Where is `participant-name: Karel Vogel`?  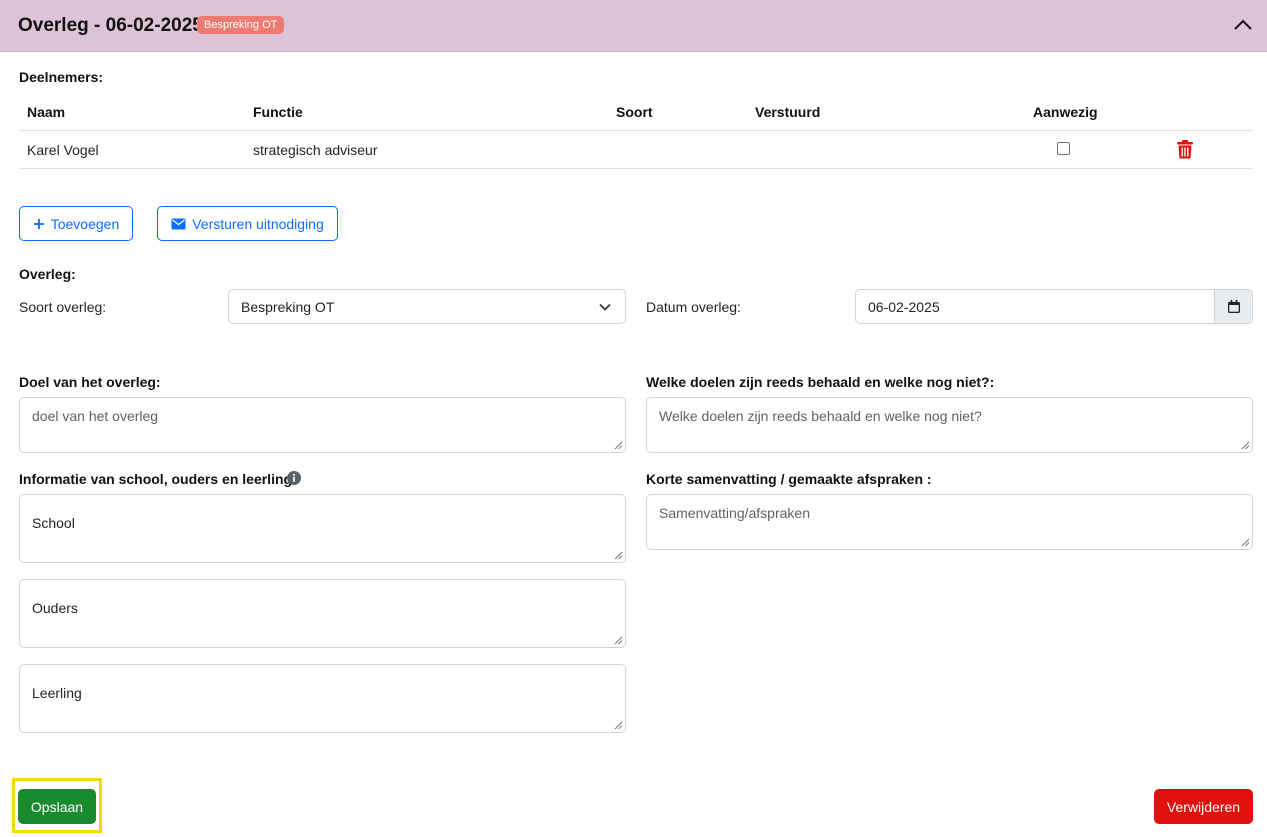 participant-name: Karel Vogel is located at coordinates (63, 150).